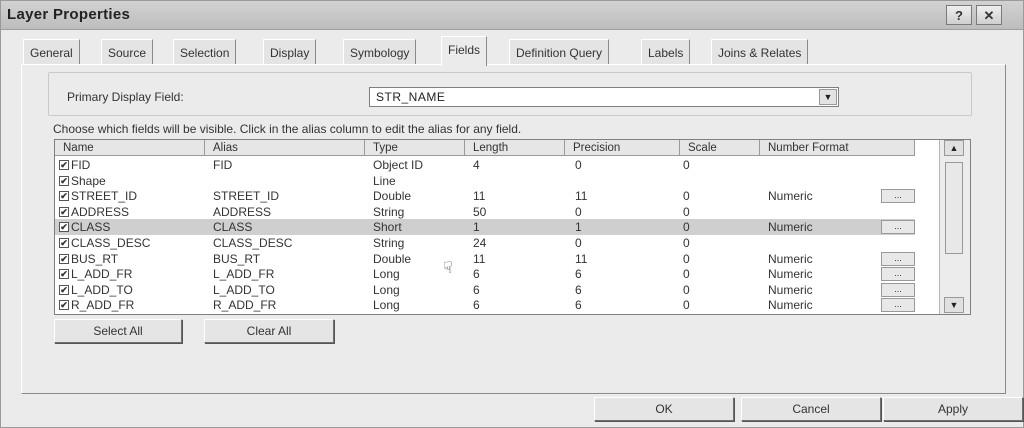 The image size is (1024, 428). Describe the element at coordinates (604, 97) in the screenshot. I see `primary-display-dropdown: STR_NAME ▼` at that location.